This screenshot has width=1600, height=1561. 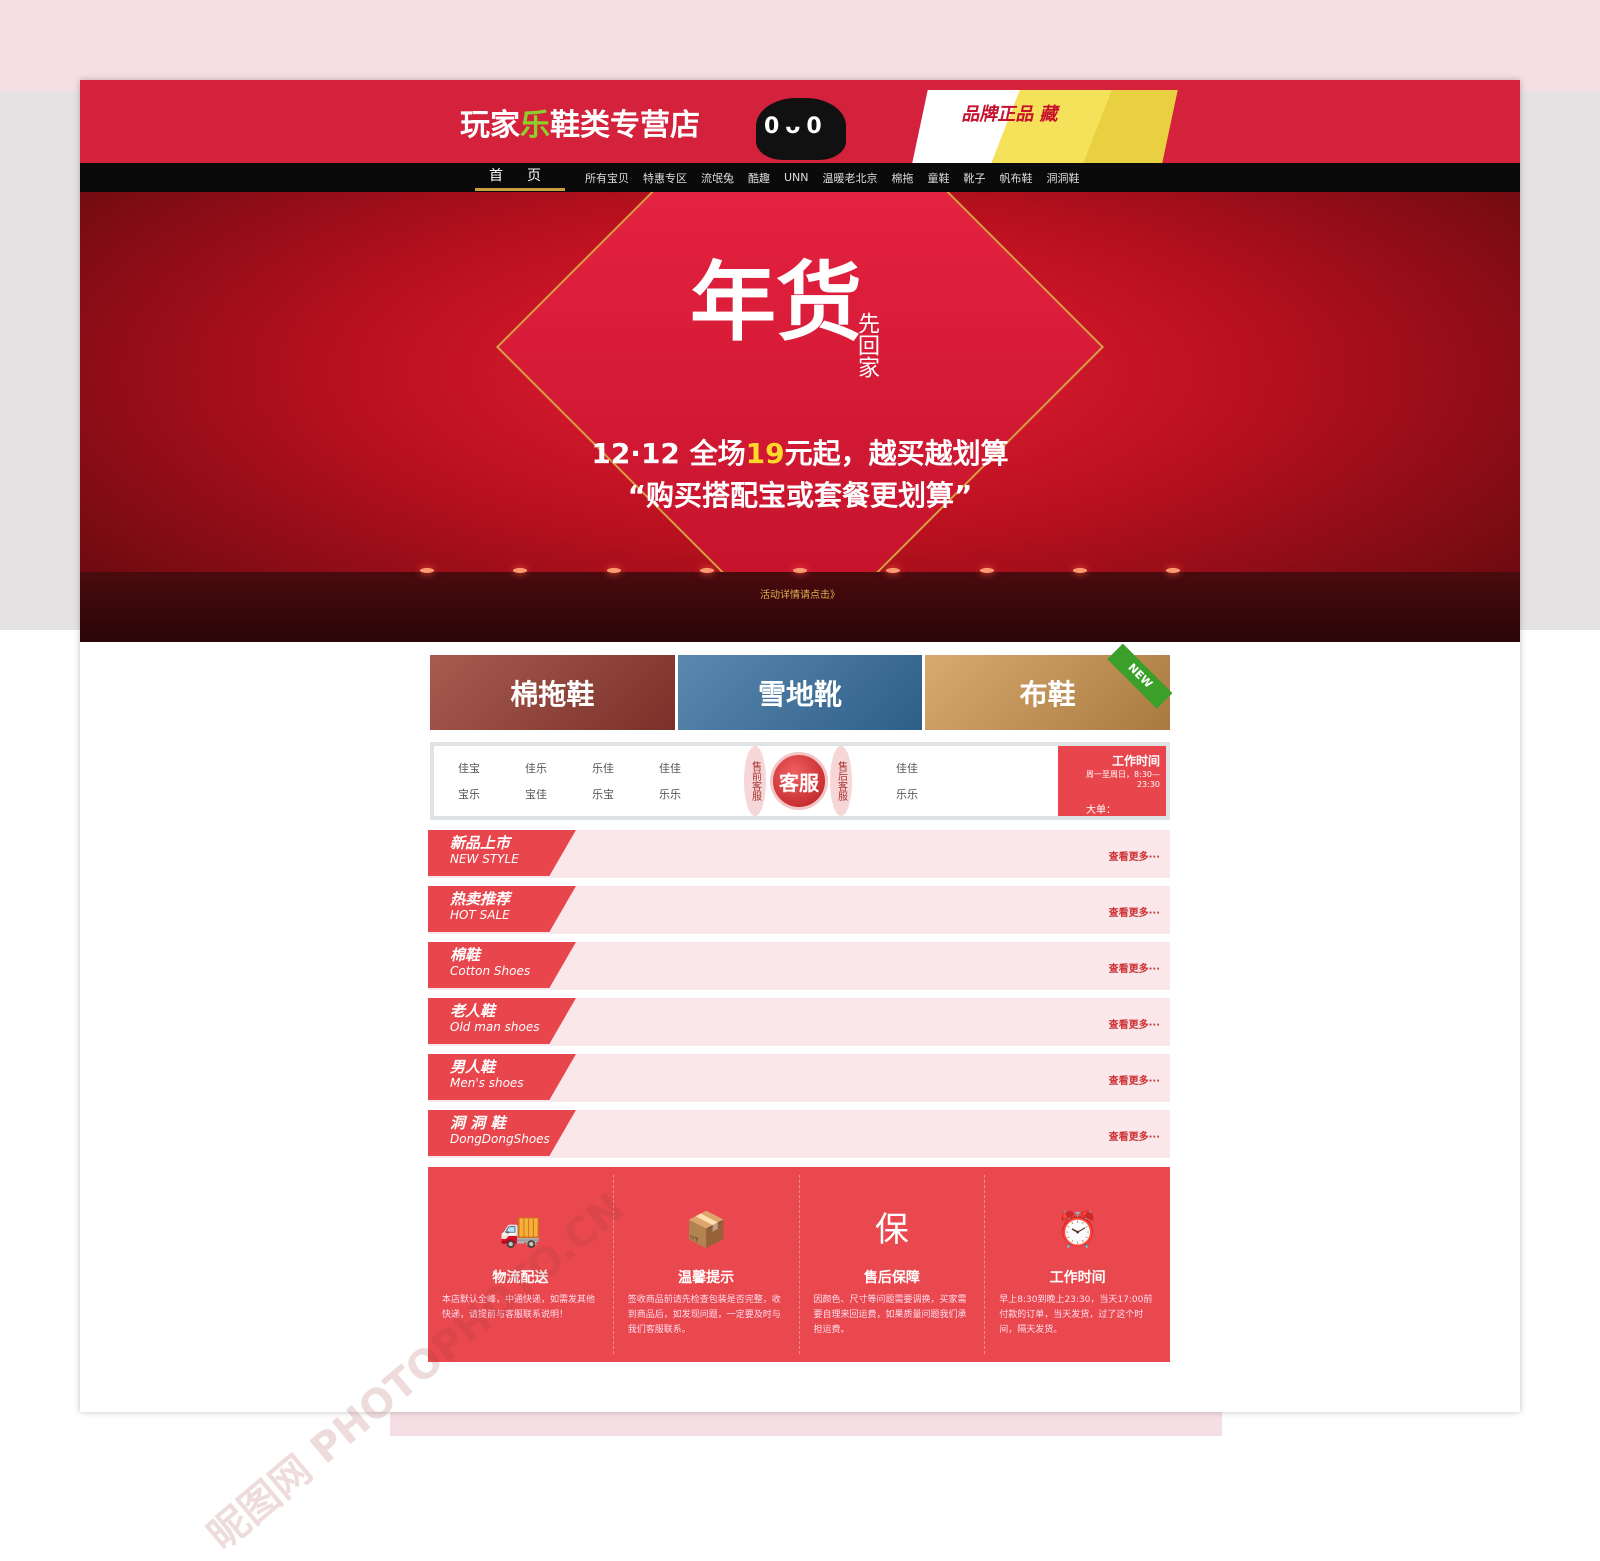 What do you see at coordinates (625, 125) in the screenshot?
I see `logo-suffix: 鞋类专营店` at bounding box center [625, 125].